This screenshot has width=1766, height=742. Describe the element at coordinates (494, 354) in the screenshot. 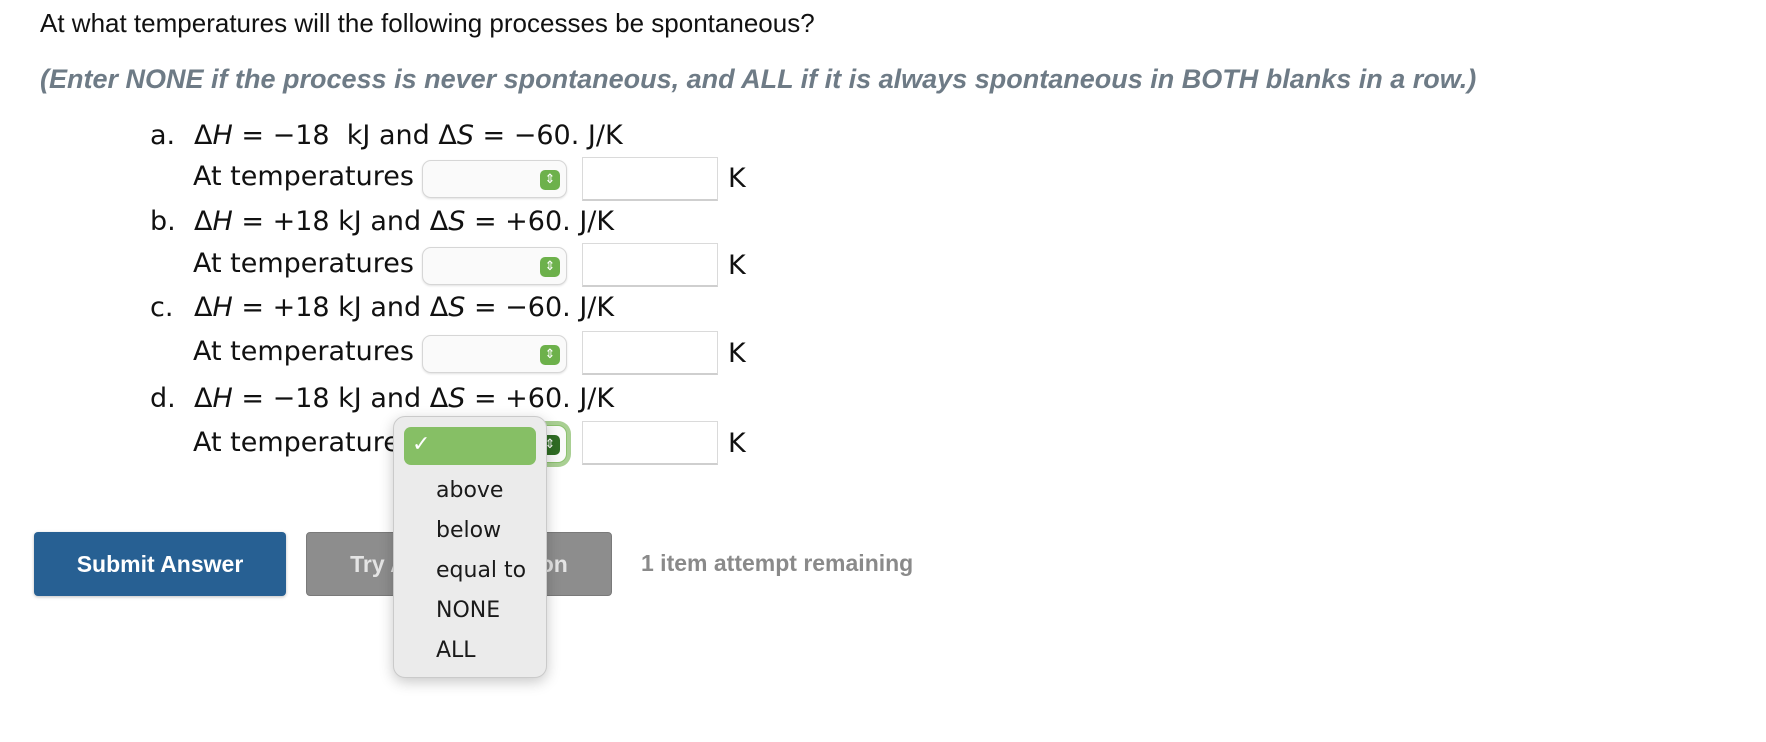

I see `direction-select-c: ⇕` at that location.